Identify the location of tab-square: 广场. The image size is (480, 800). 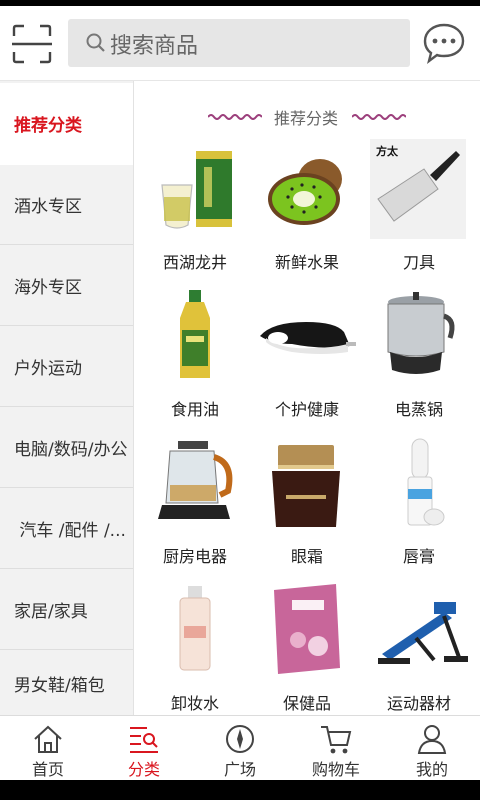
(240, 748).